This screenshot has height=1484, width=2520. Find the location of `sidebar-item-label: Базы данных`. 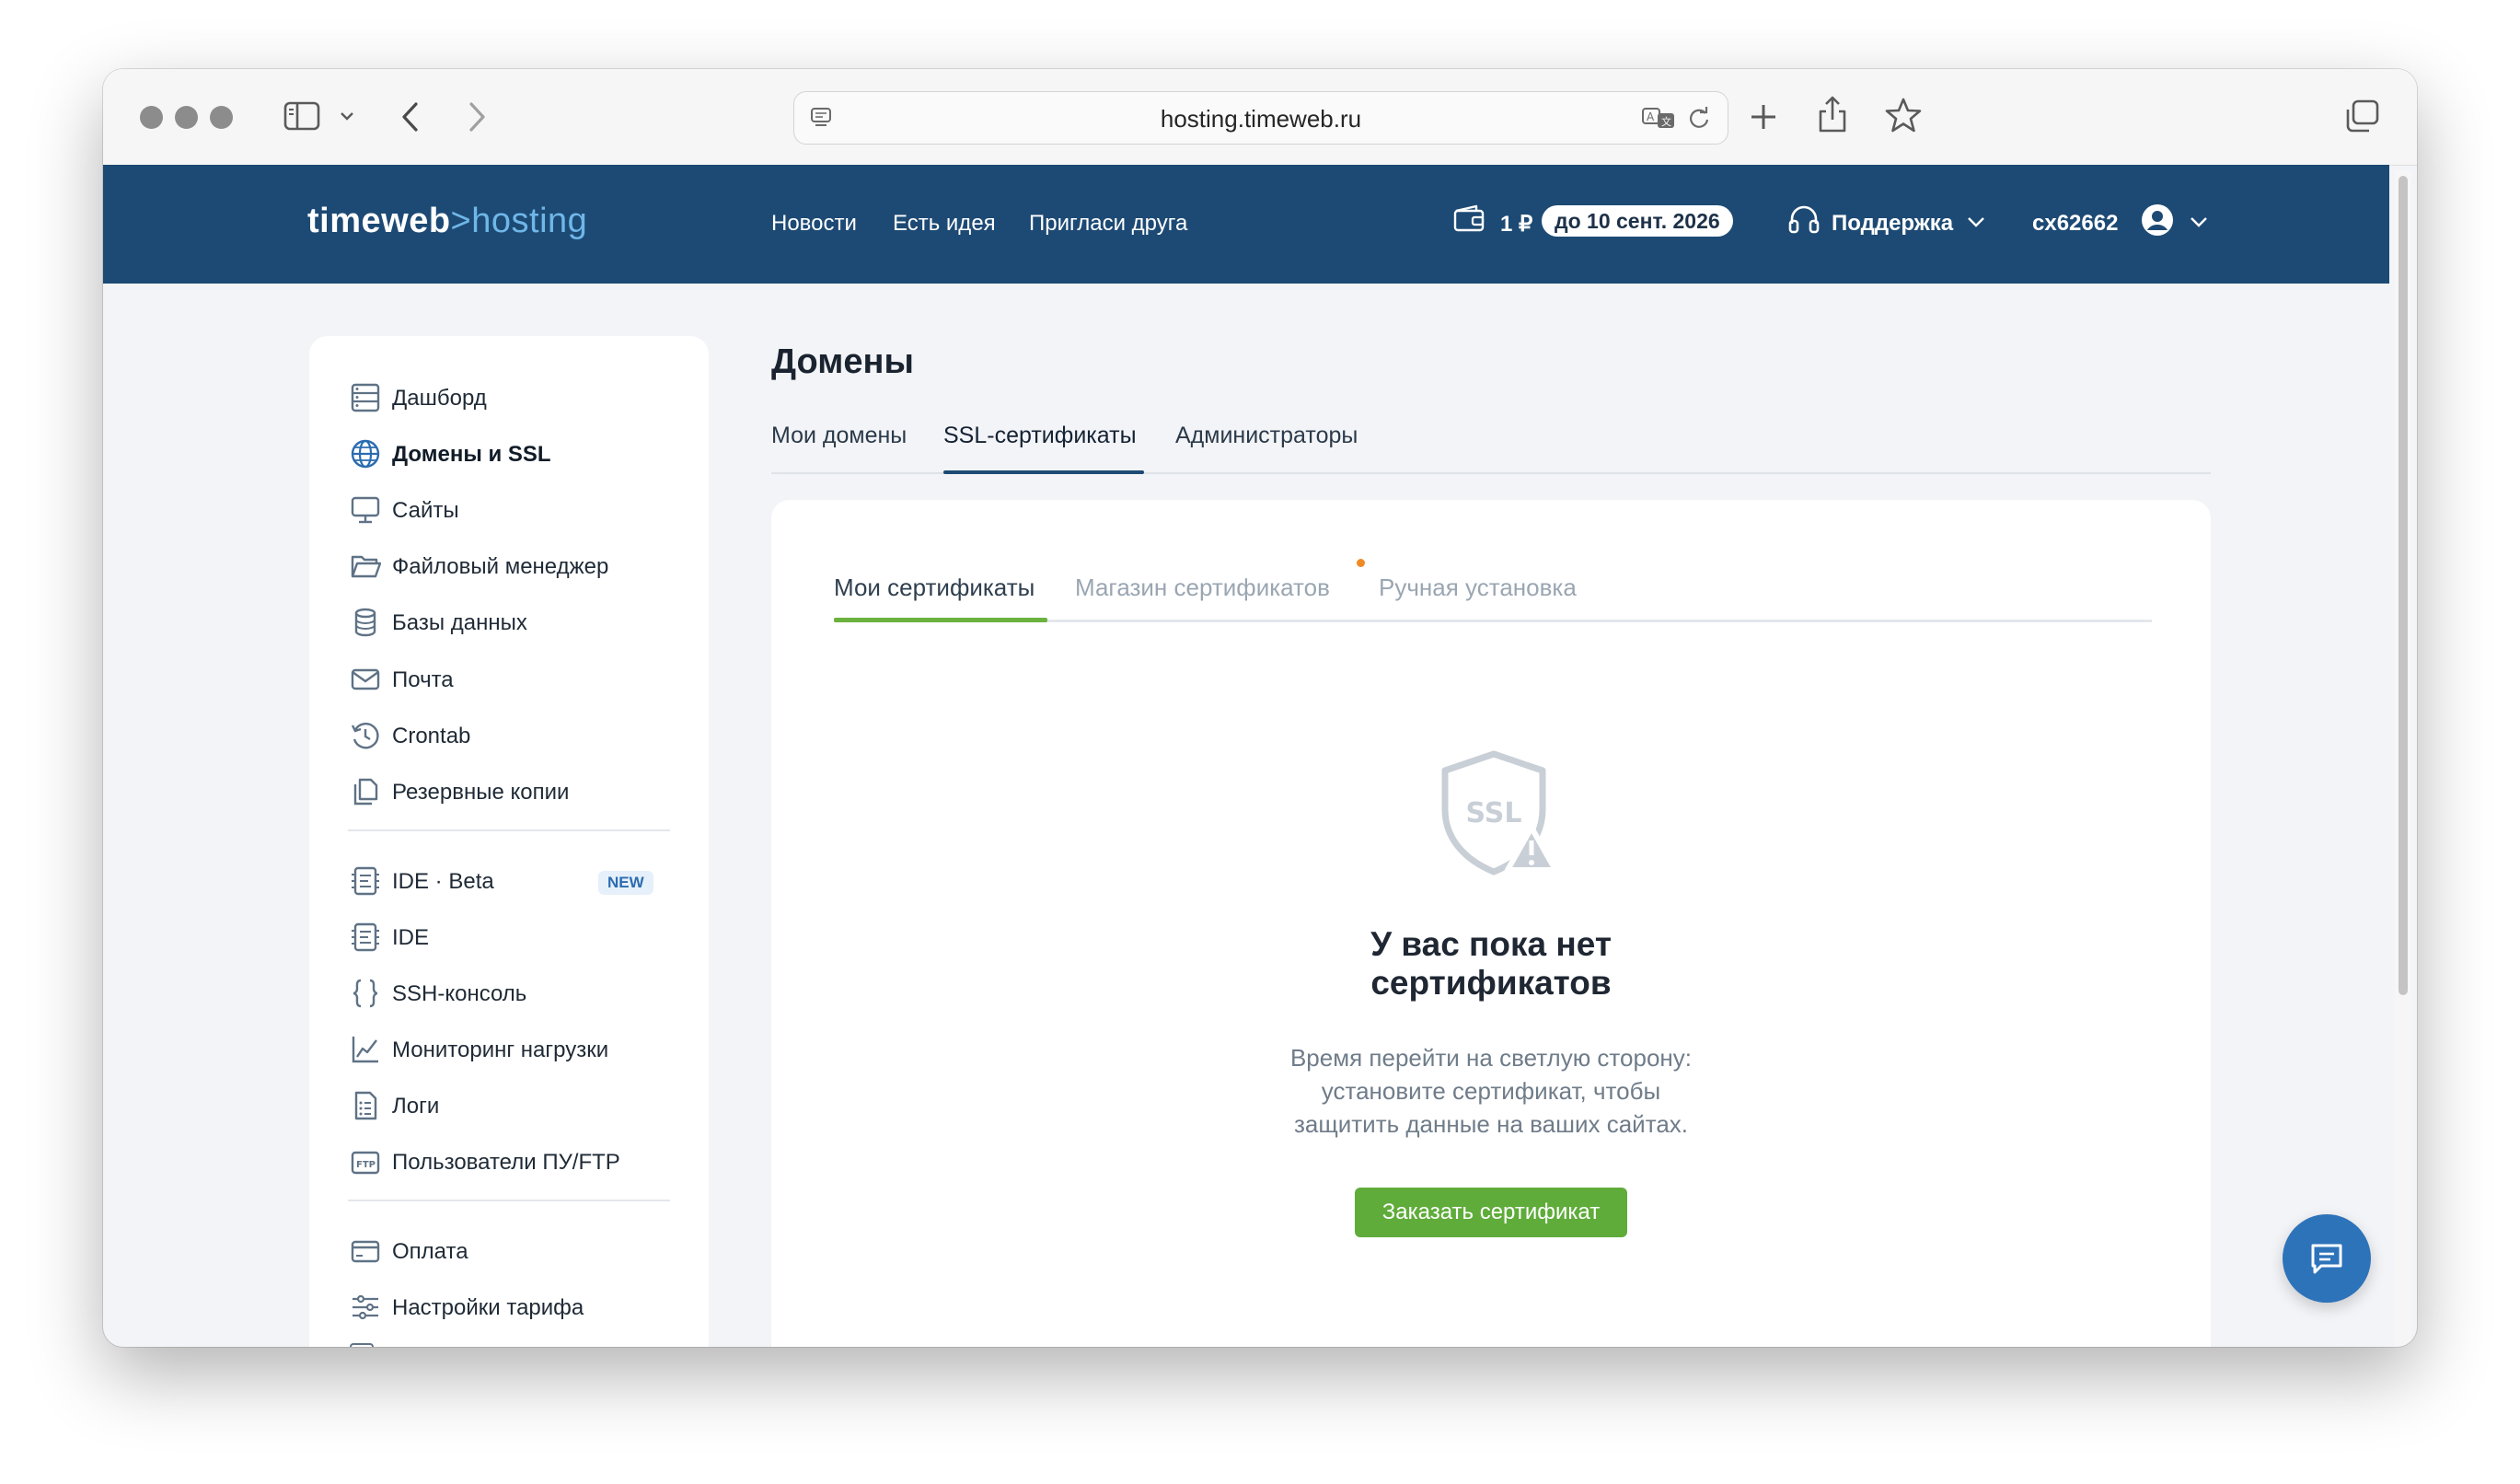

sidebar-item-label: Базы данных is located at coordinates (459, 622).